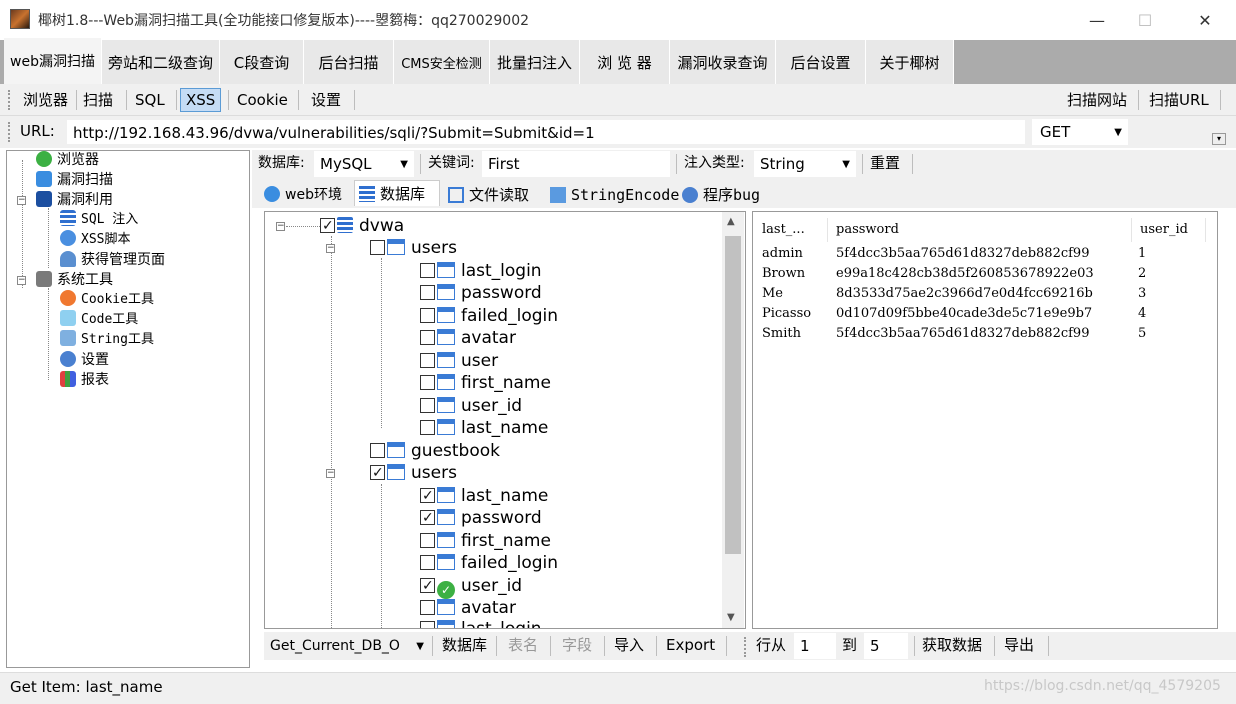 The image size is (1236, 704). What do you see at coordinates (782, 254) in the screenshot?
I see `table-cell: admin` at bounding box center [782, 254].